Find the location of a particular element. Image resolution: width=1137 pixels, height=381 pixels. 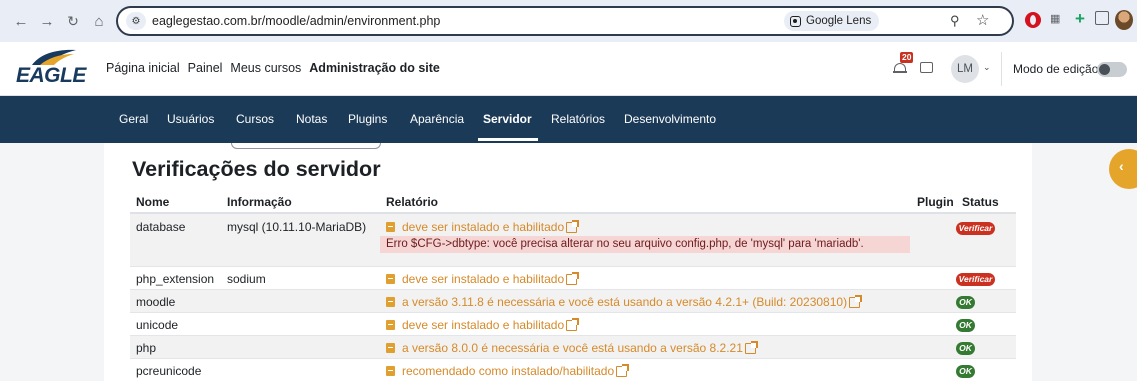

google-lens-button: Google Lens is located at coordinates (832, 21).